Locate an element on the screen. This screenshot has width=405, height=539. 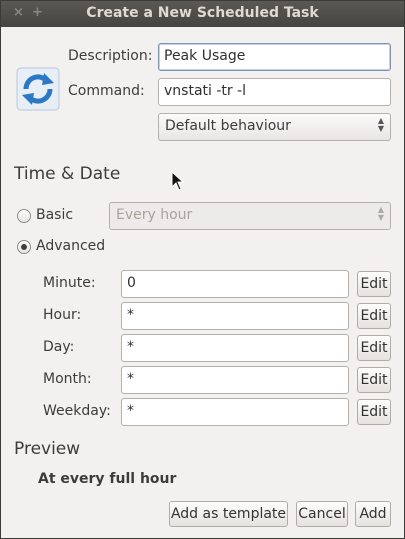
weekday-field: * is located at coordinates (235, 412).